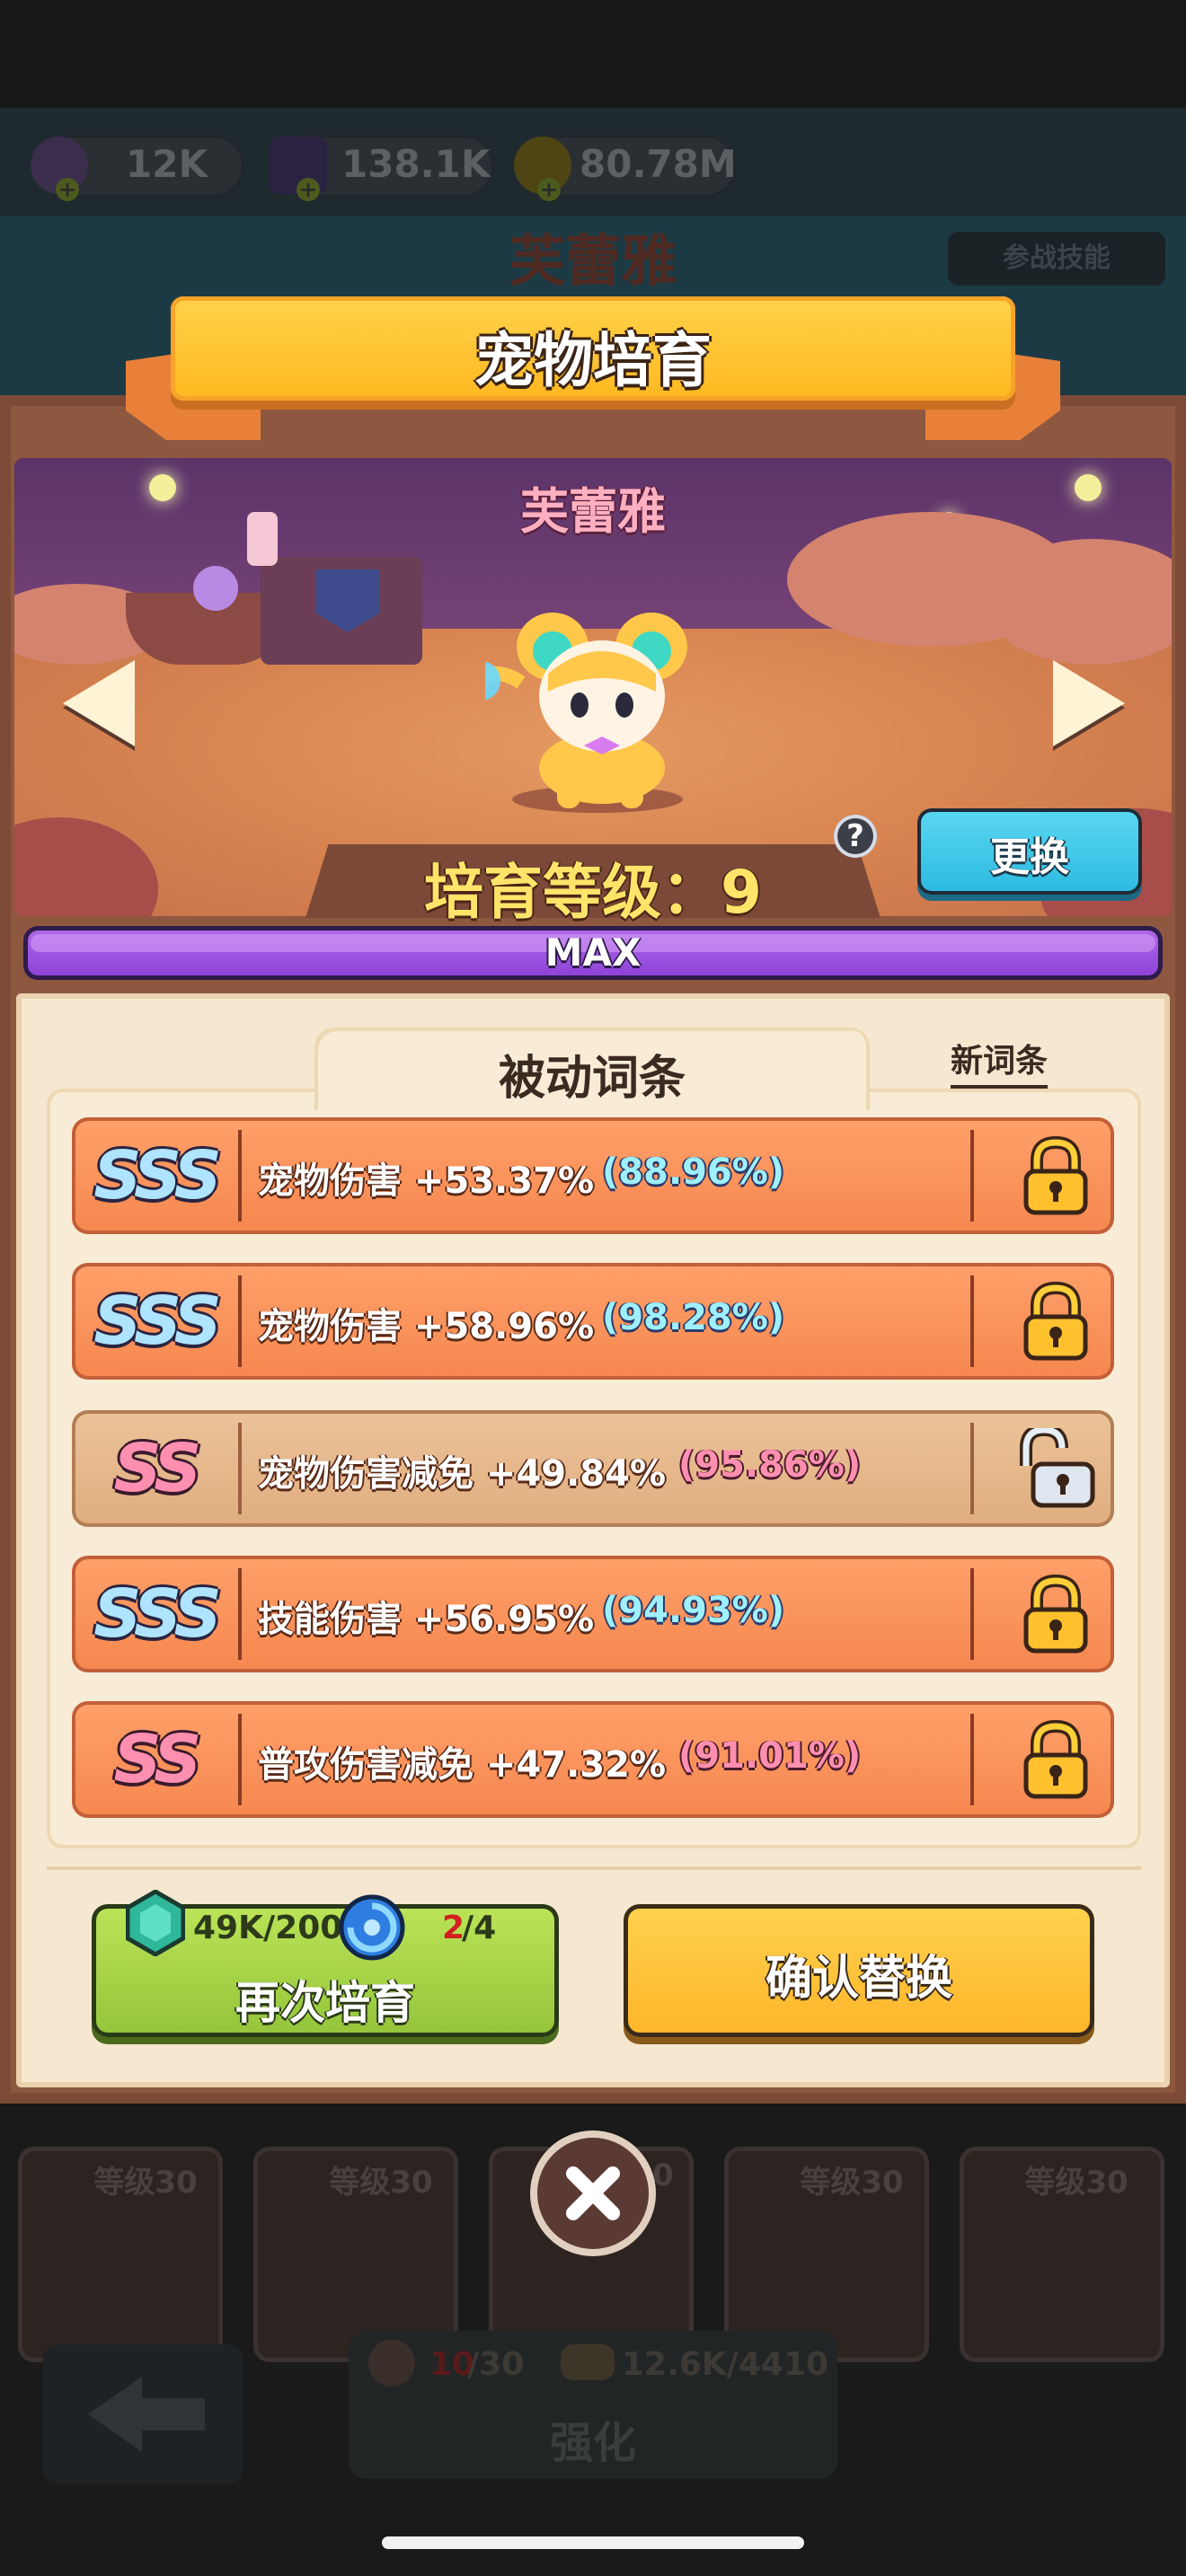 The height and width of the screenshot is (2576, 1186). I want to click on passive-percentile: (88.96%), so click(693, 1172).